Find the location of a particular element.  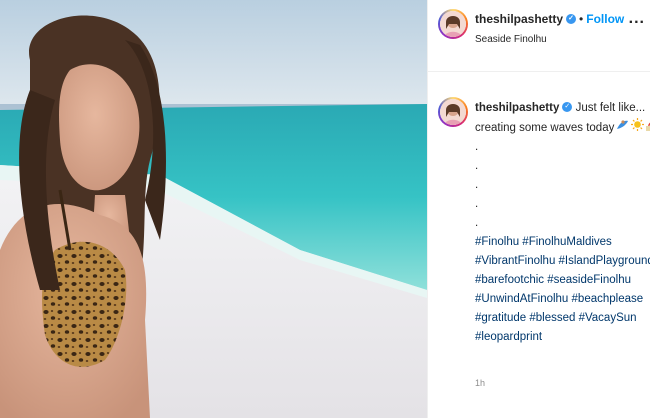

beach-emoji is located at coordinates (648, 128).